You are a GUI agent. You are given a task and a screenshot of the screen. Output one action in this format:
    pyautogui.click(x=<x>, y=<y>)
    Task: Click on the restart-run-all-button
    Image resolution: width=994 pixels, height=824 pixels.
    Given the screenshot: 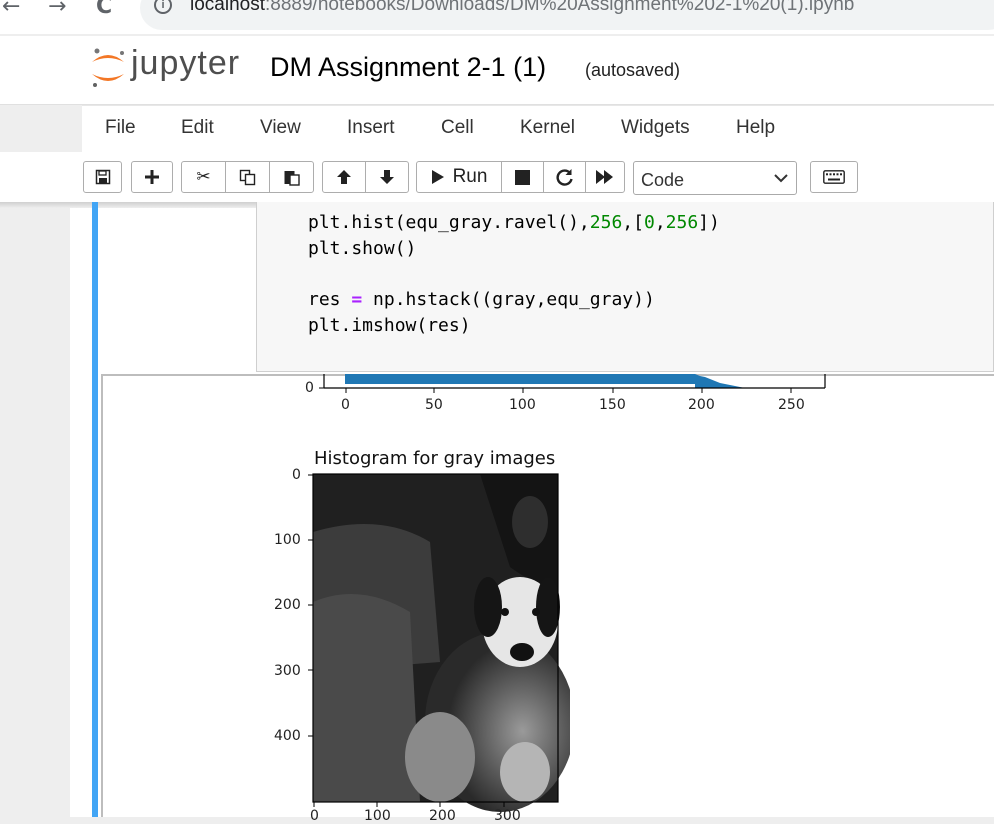 What is the action you would take?
    pyautogui.click(x=605, y=177)
    